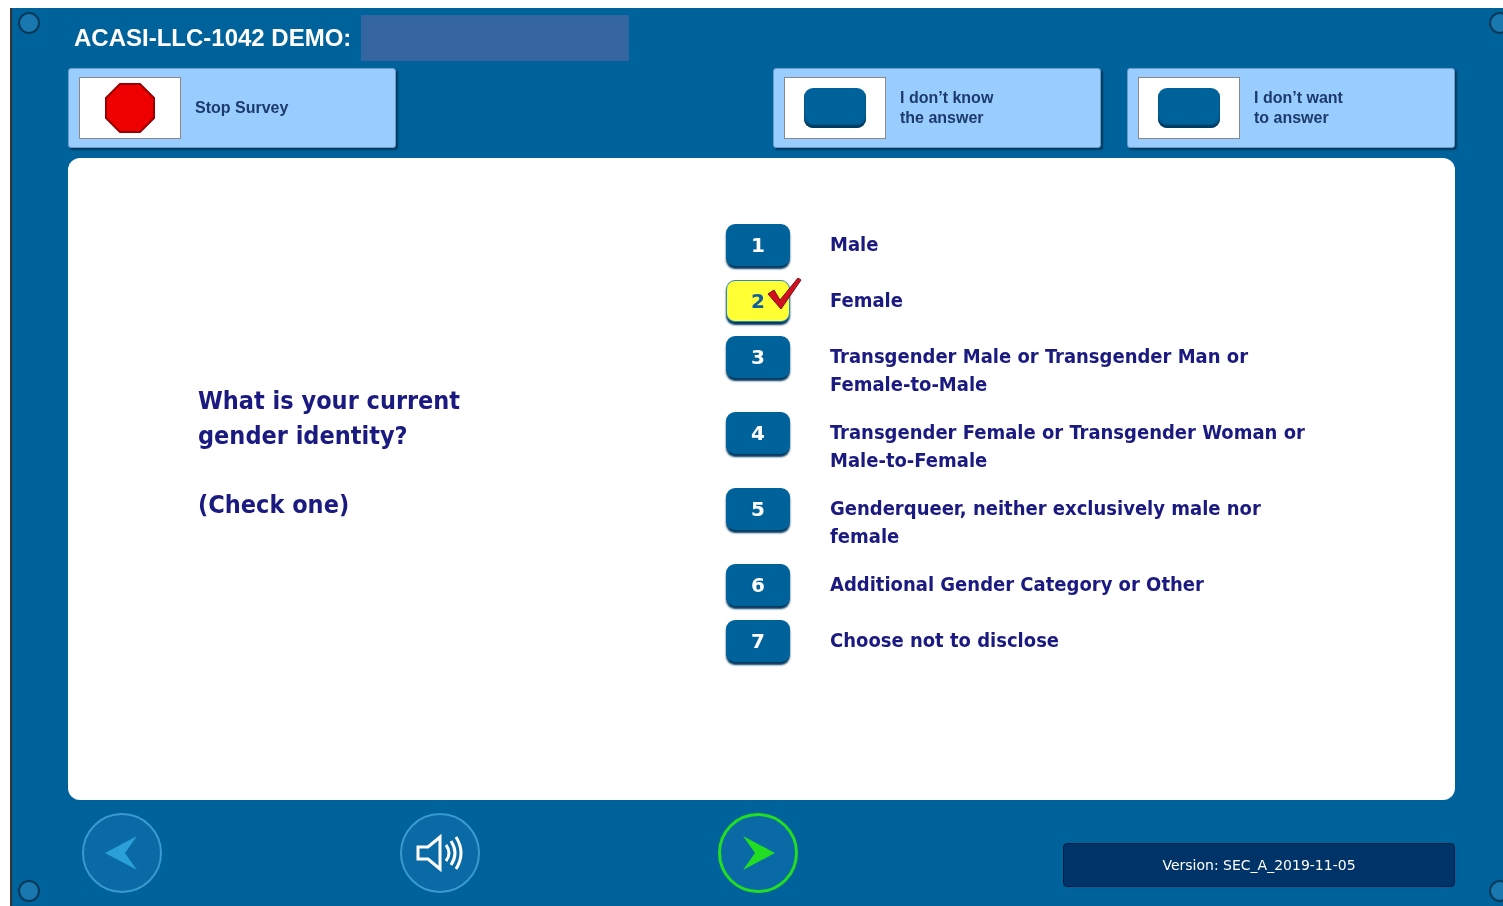 The width and height of the screenshot is (1503, 906). Describe the element at coordinates (866, 297) in the screenshot. I see `option-label: Female` at that location.